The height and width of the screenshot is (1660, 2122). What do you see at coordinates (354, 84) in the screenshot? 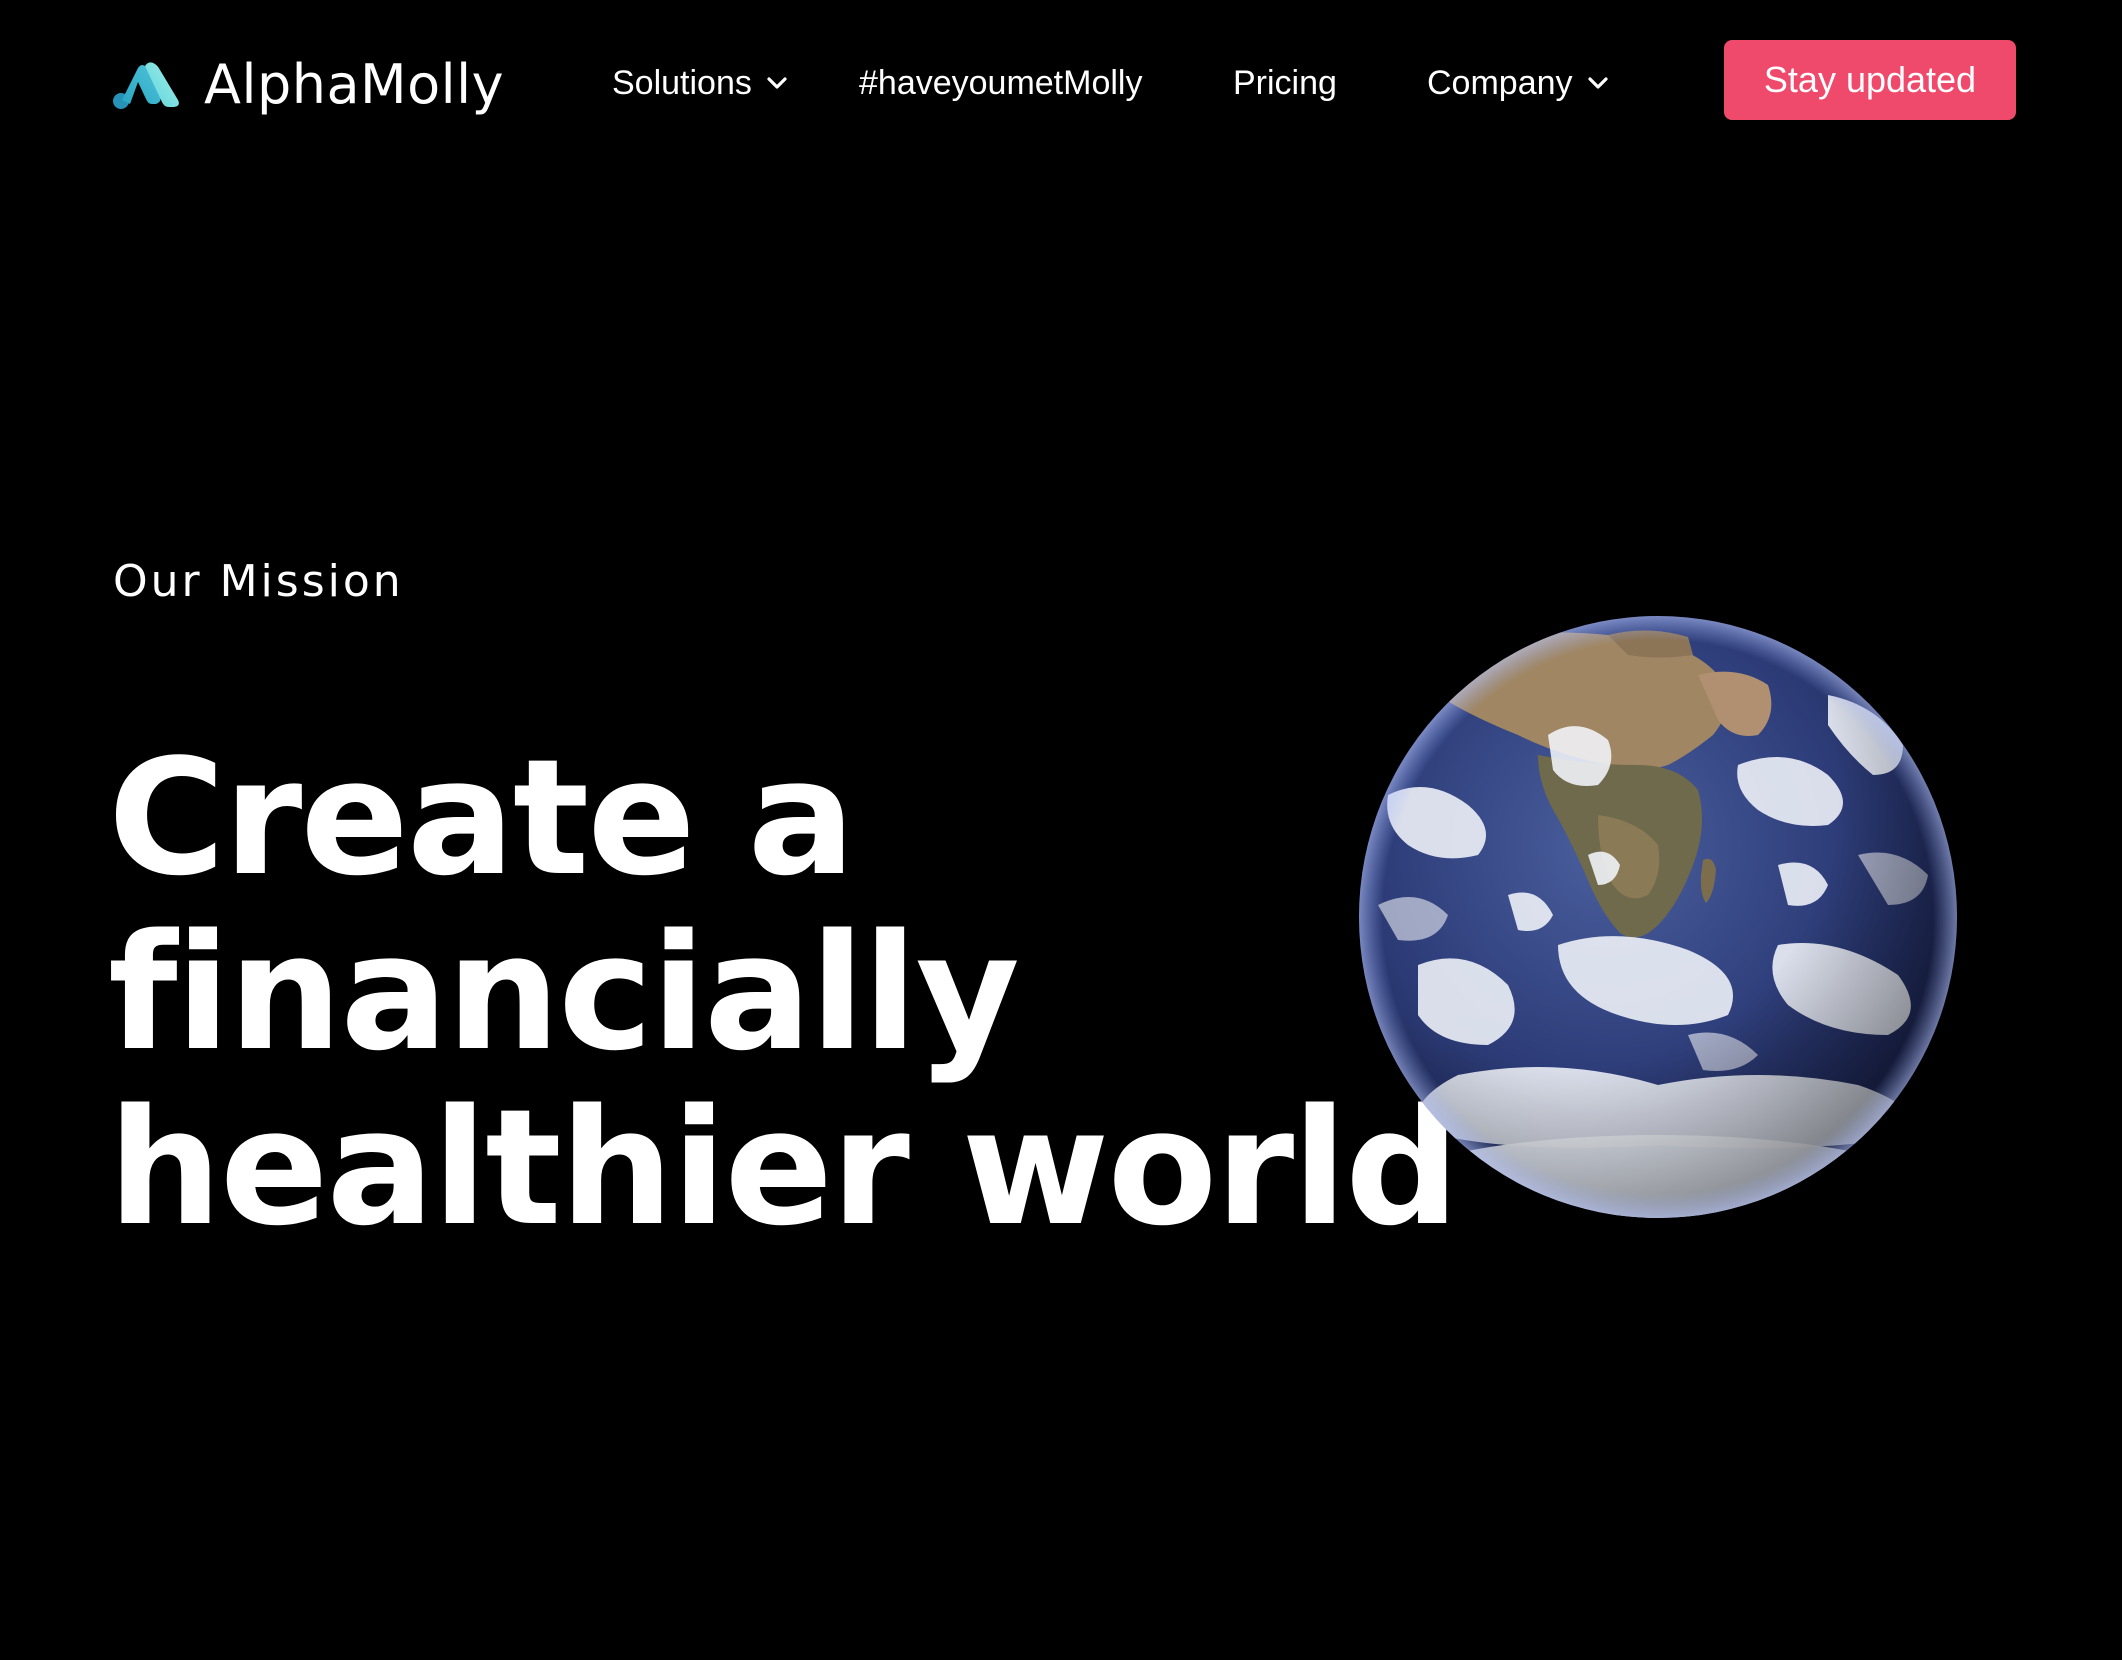
I see `brand-name: AlphaMolly` at bounding box center [354, 84].